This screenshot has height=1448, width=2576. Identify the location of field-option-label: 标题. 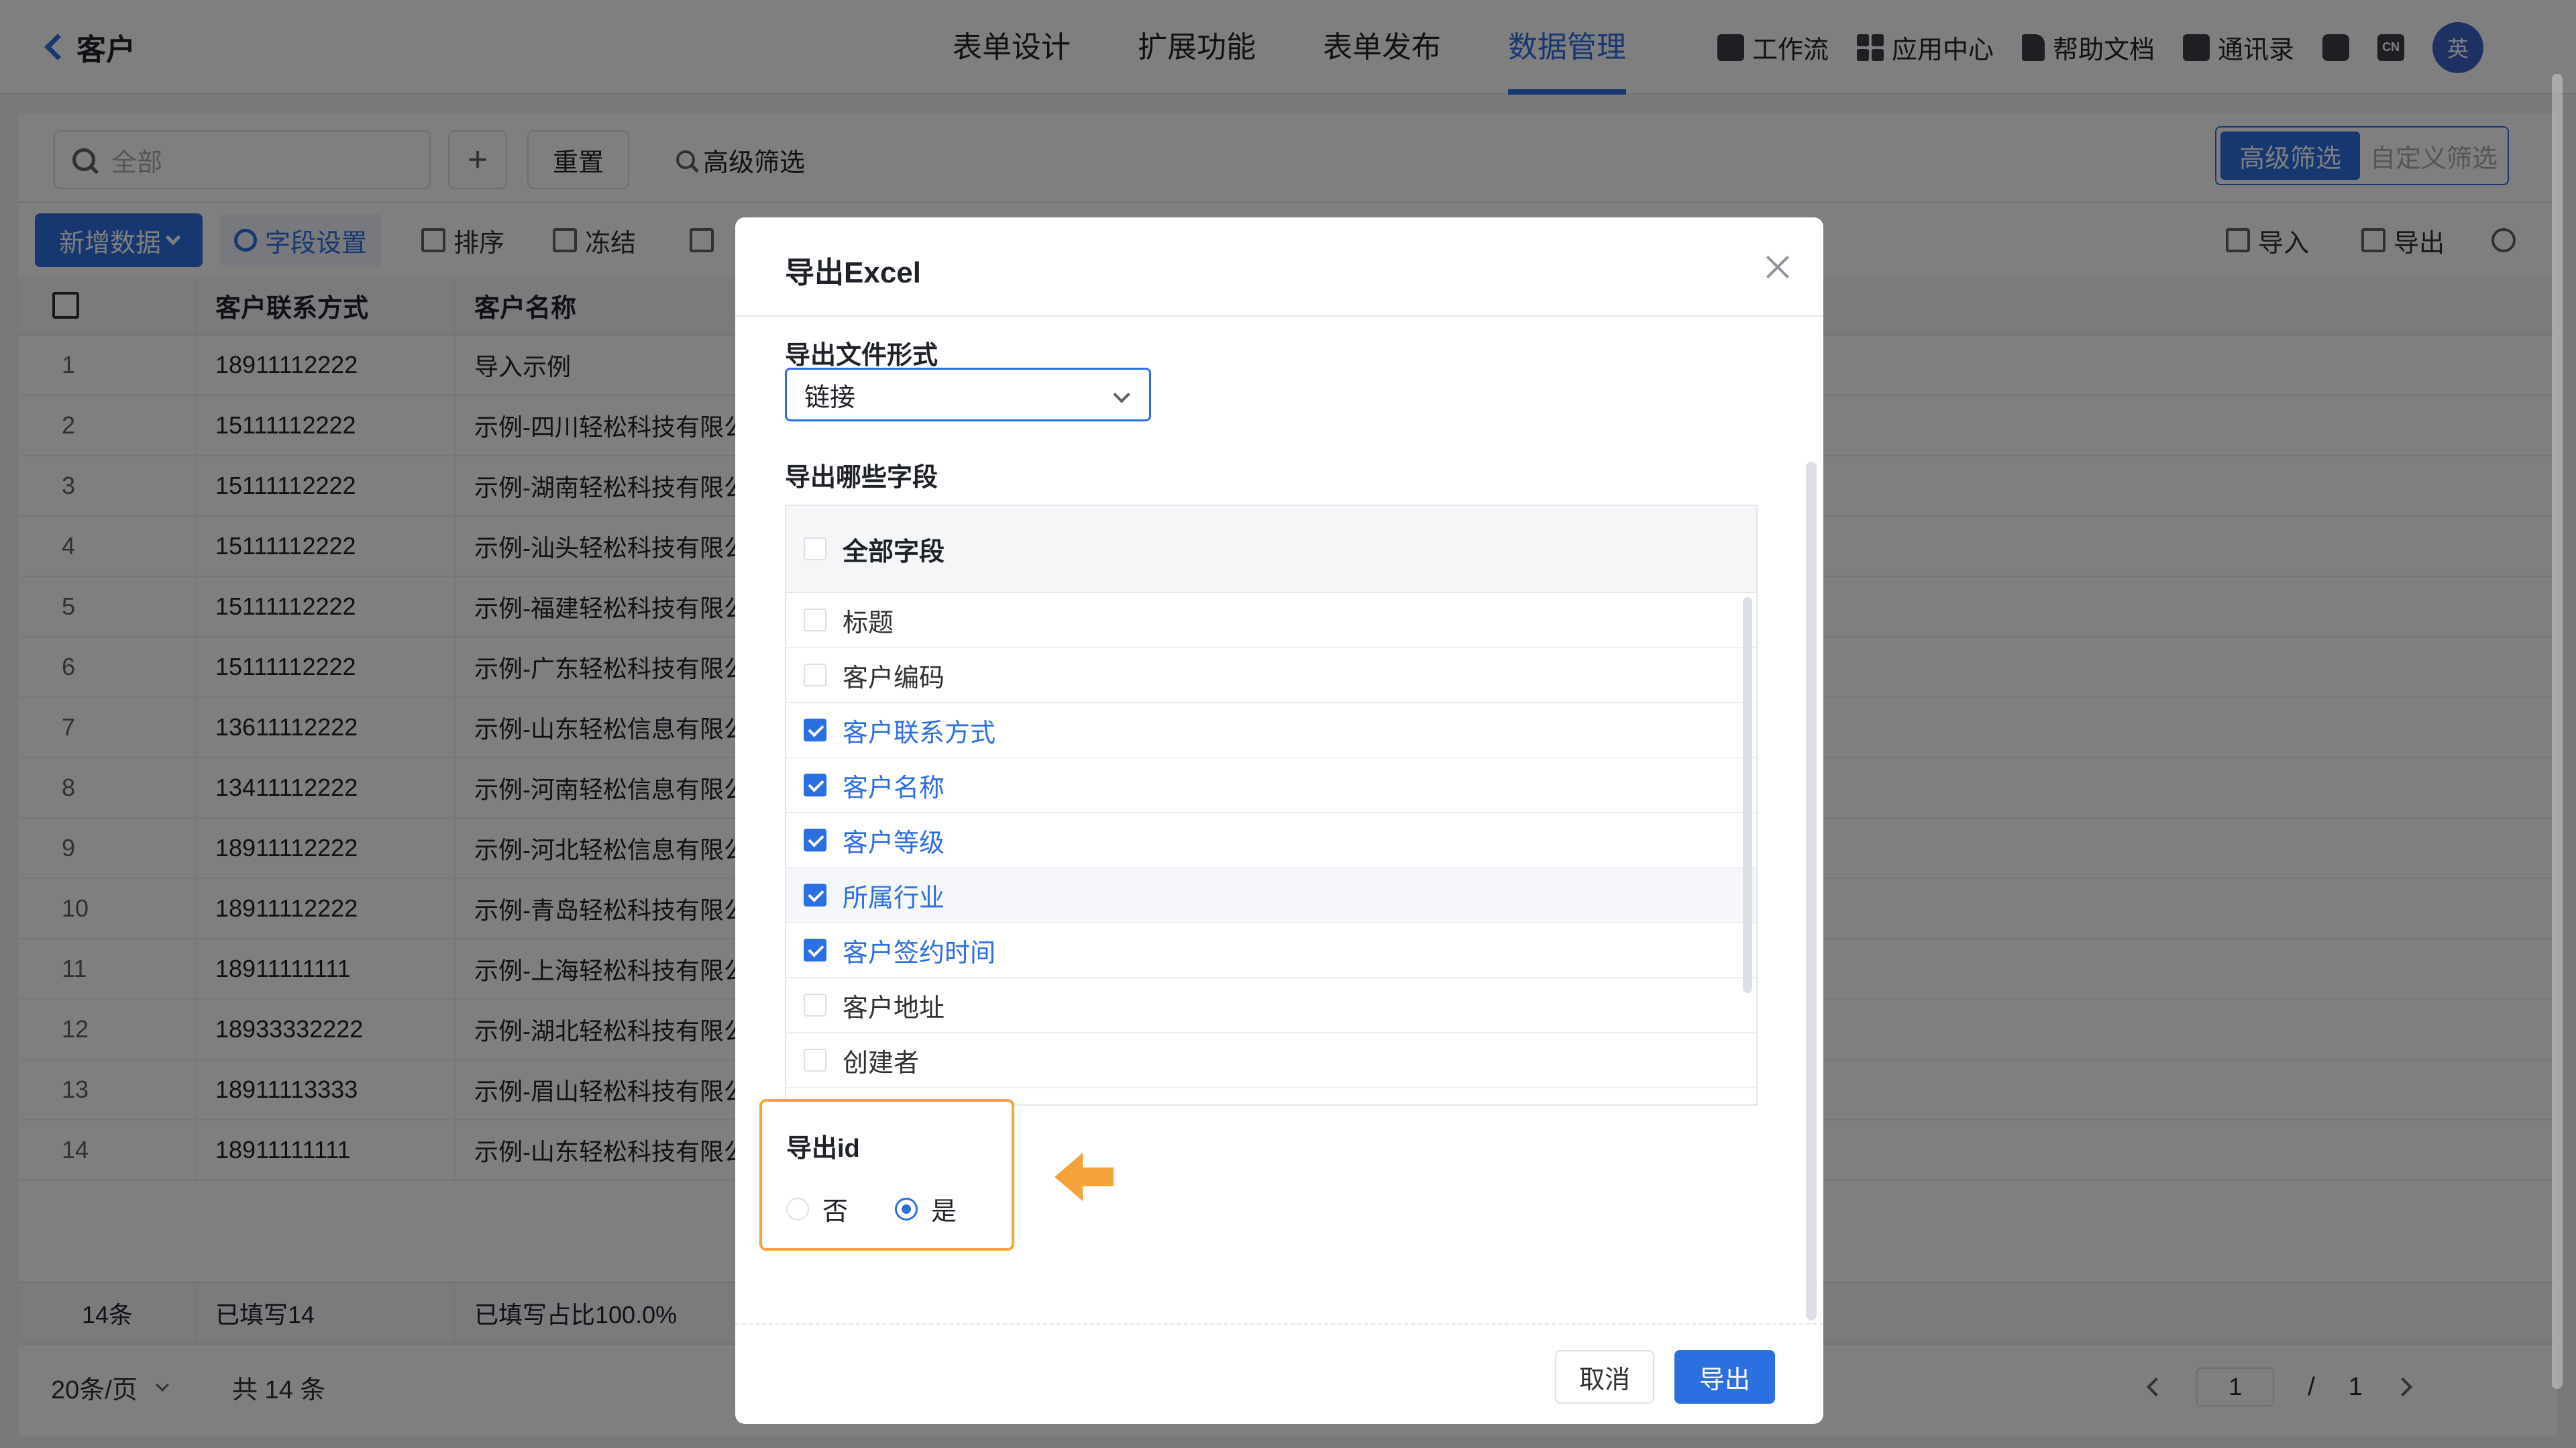
(868, 623).